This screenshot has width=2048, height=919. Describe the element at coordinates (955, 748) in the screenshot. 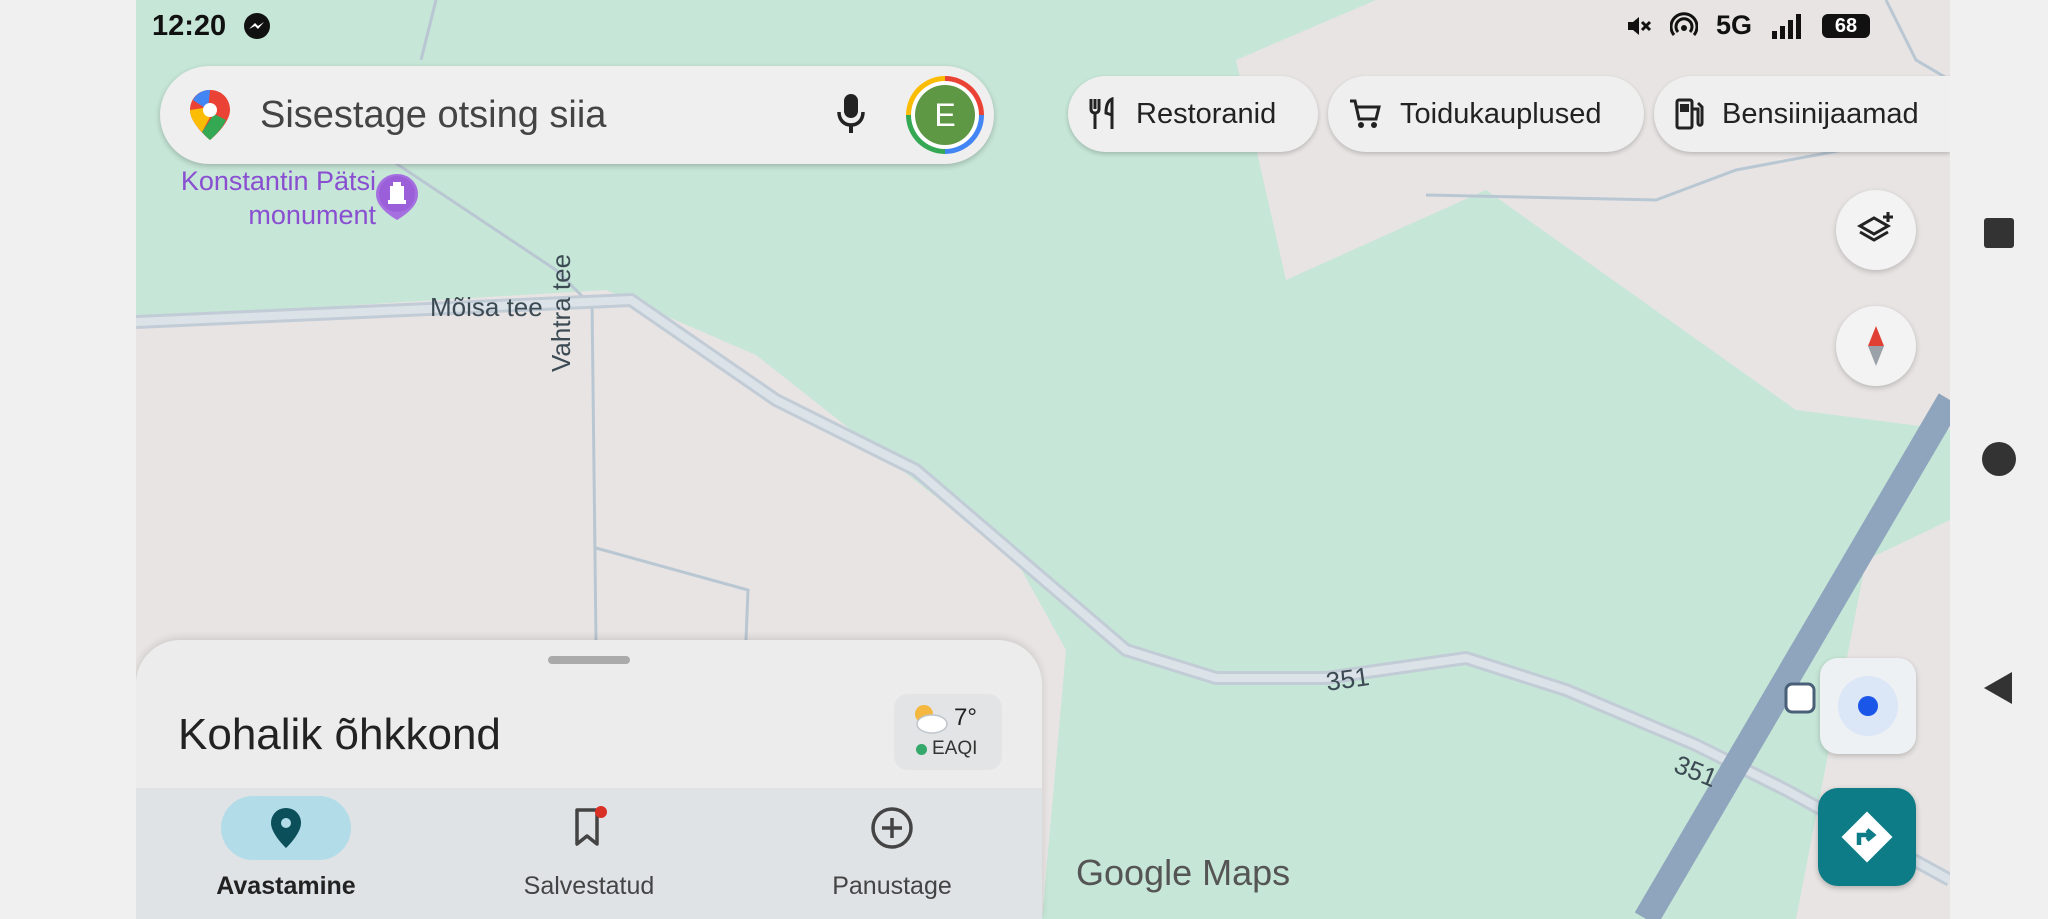

I see `air-quality-label: EAQI` at that location.